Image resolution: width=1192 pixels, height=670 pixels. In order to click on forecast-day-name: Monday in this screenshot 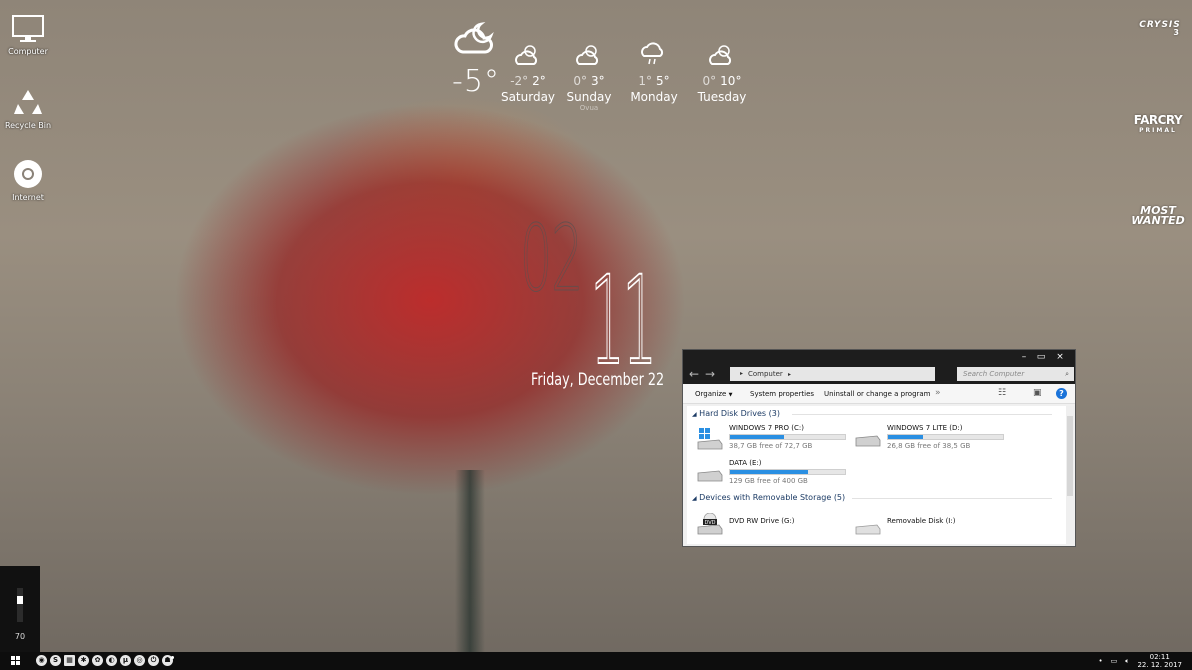, I will do `click(654, 97)`.